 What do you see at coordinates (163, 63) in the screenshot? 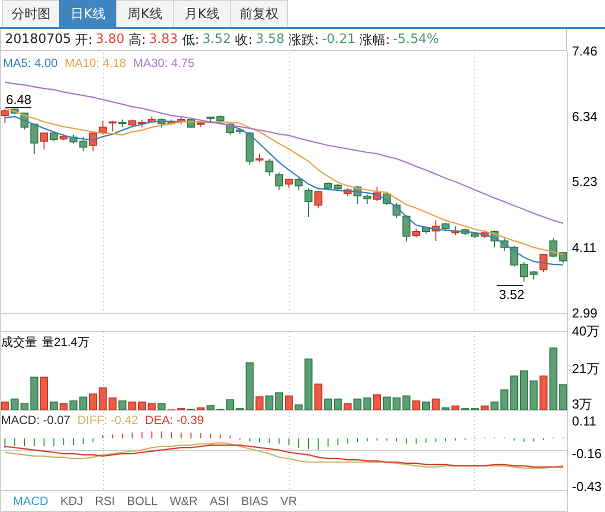
I see `legend-label: MA30: 4.75` at bounding box center [163, 63].